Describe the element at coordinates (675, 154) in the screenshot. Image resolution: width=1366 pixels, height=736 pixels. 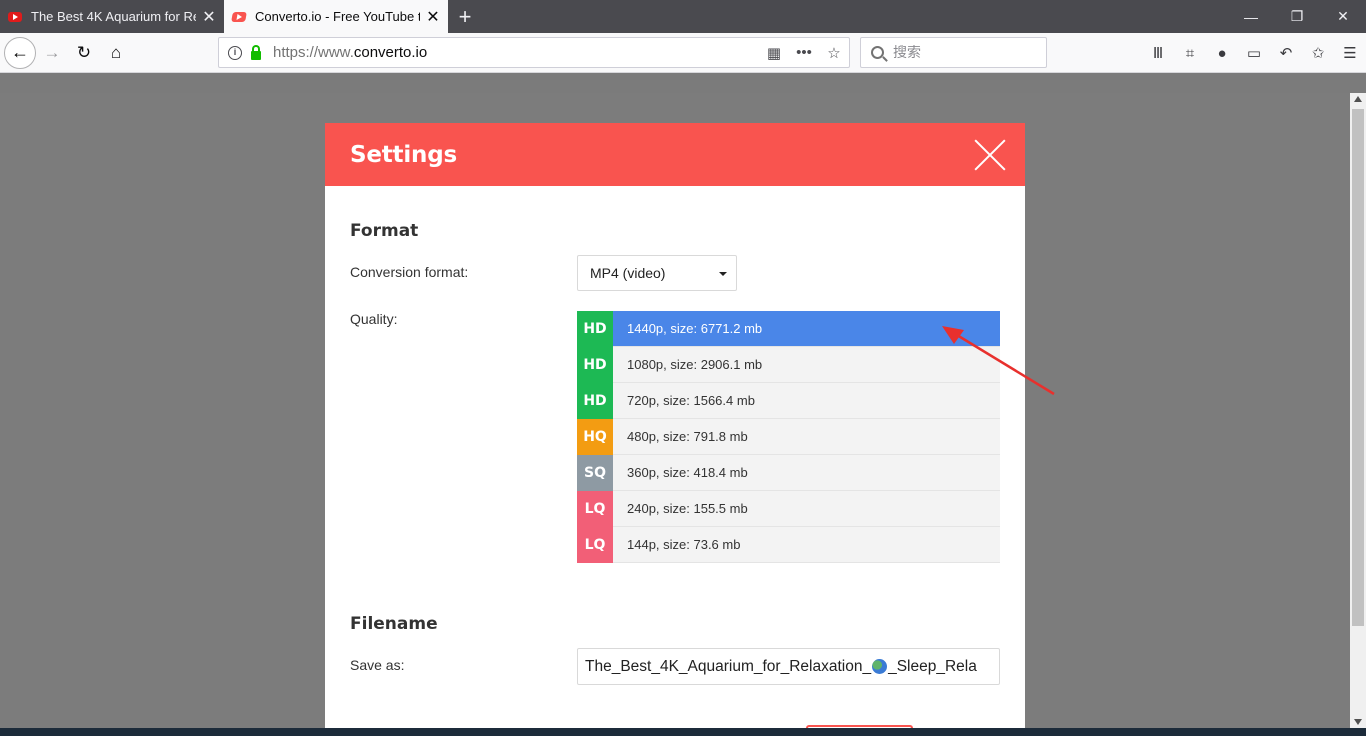
I see `modal-header: Settings` at that location.